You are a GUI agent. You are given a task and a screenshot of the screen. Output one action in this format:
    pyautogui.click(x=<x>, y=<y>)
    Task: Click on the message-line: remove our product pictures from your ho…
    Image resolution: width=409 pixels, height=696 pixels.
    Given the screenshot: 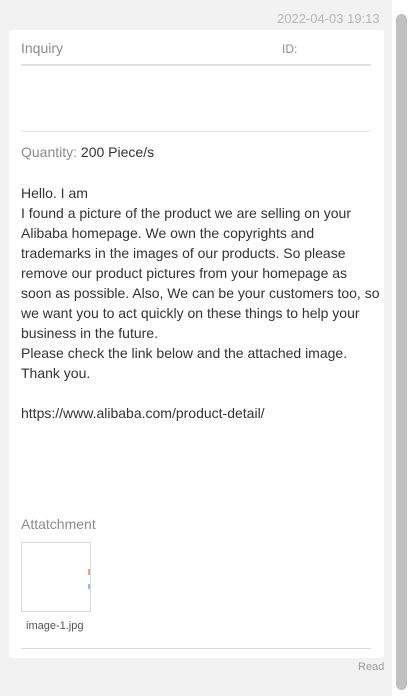 What is the action you would take?
    pyautogui.click(x=184, y=273)
    